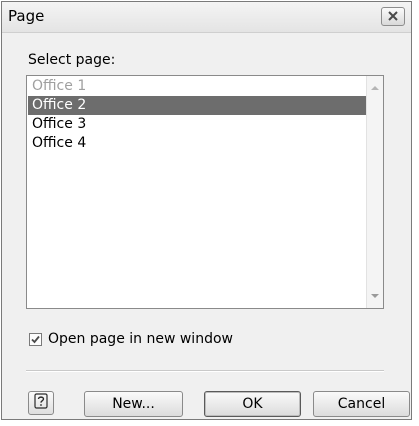  What do you see at coordinates (206, 17) in the screenshot?
I see `title-bar: Page` at bounding box center [206, 17].